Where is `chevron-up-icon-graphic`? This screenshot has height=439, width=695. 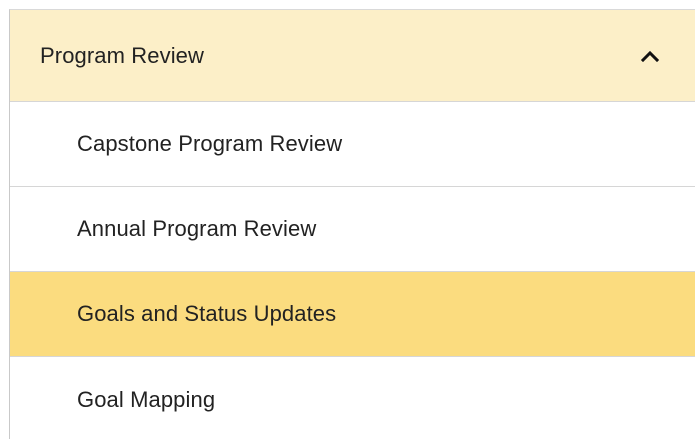
chevron-up-icon-graphic is located at coordinates (650, 56).